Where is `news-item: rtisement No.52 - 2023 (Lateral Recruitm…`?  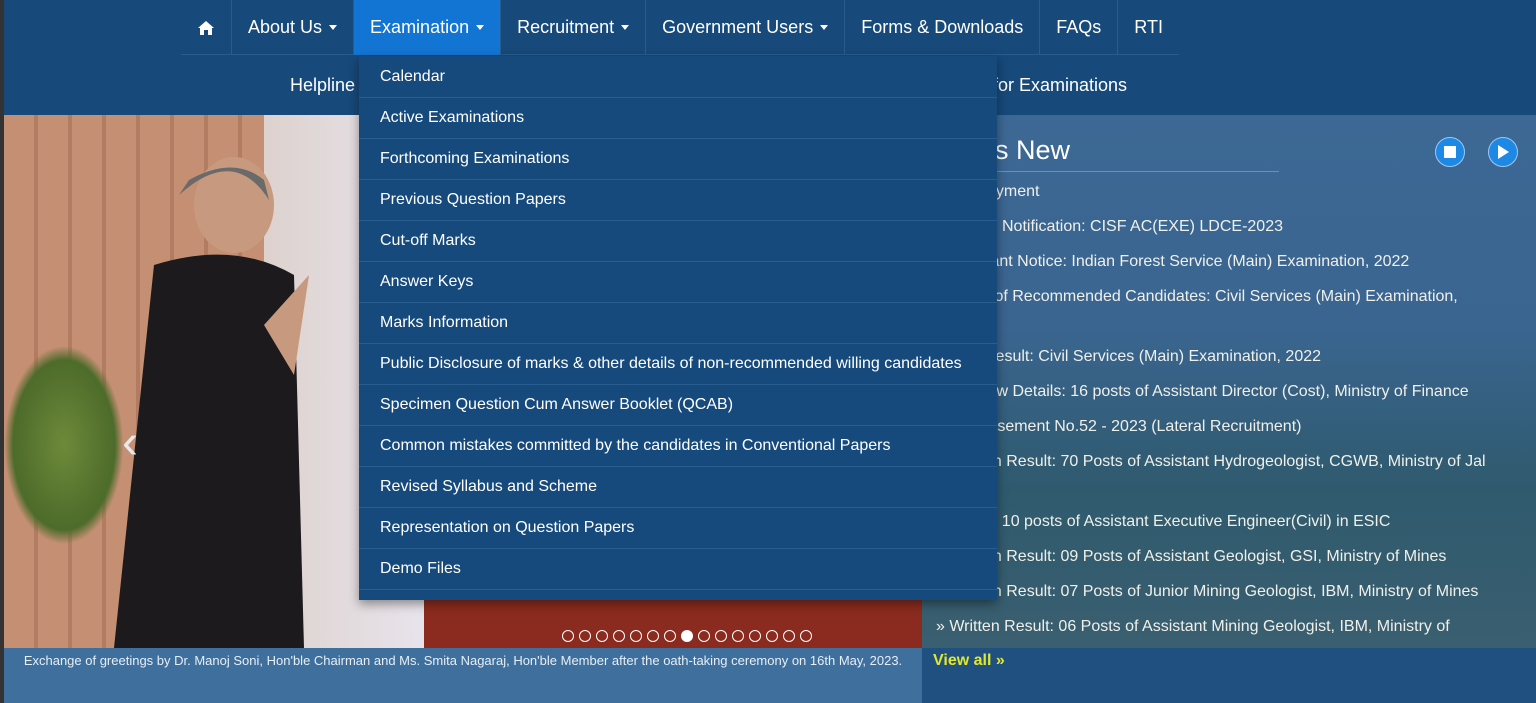 news-item: rtisement No.52 - 2023 (Lateral Recruitm… is located at coordinates (1142, 427).